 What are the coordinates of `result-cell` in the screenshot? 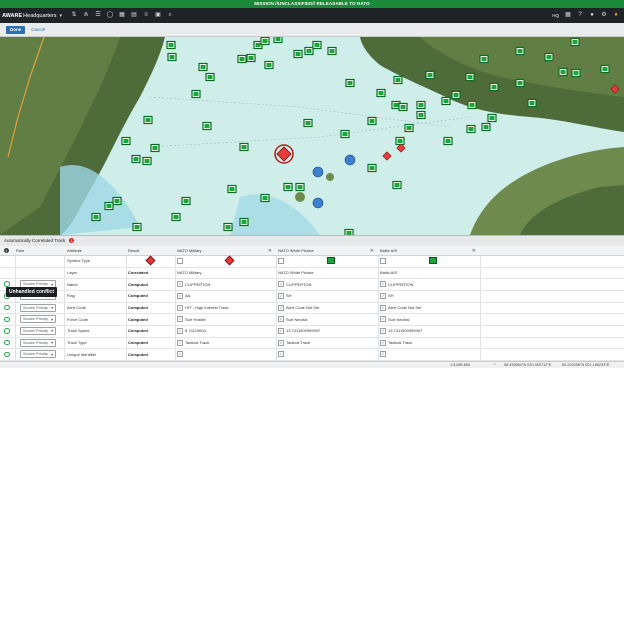 It's located at (150, 261).